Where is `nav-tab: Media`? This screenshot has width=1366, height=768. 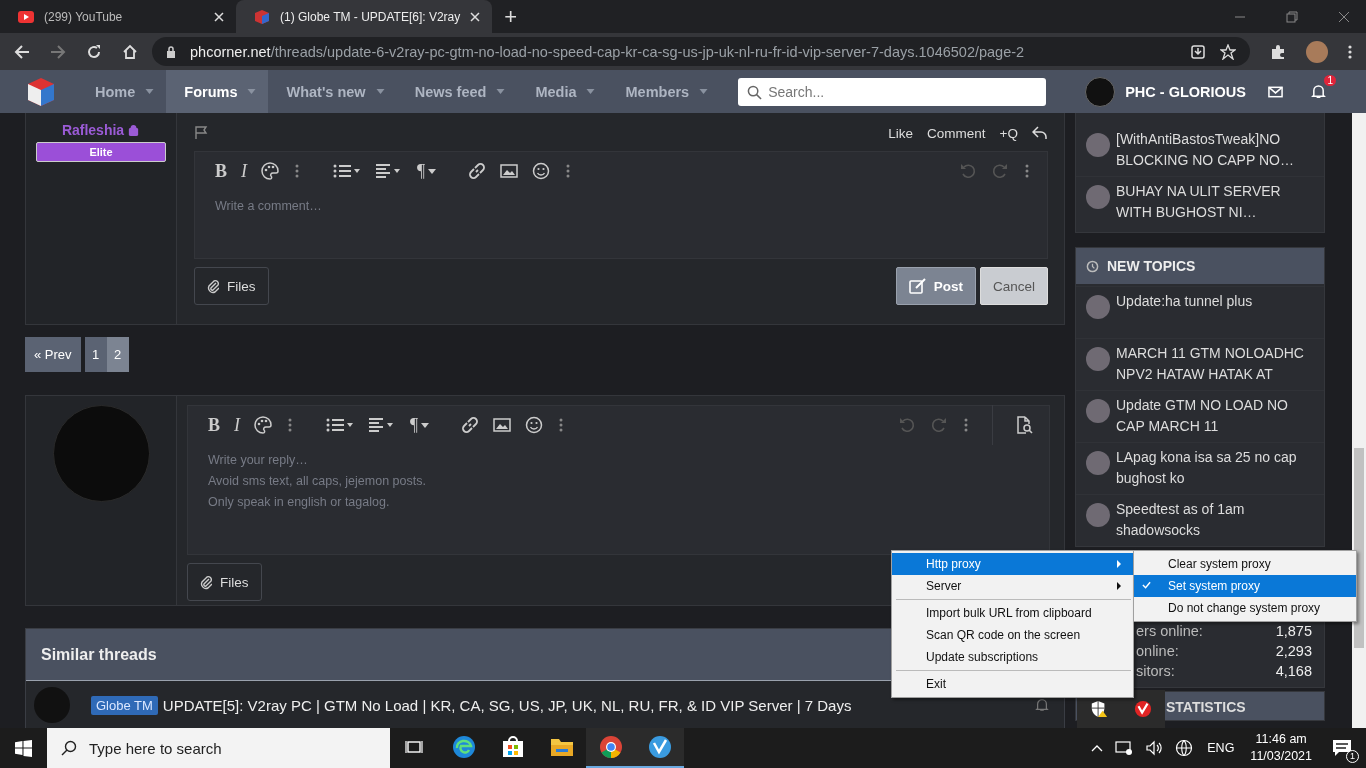 nav-tab: Media is located at coordinates (562, 91).